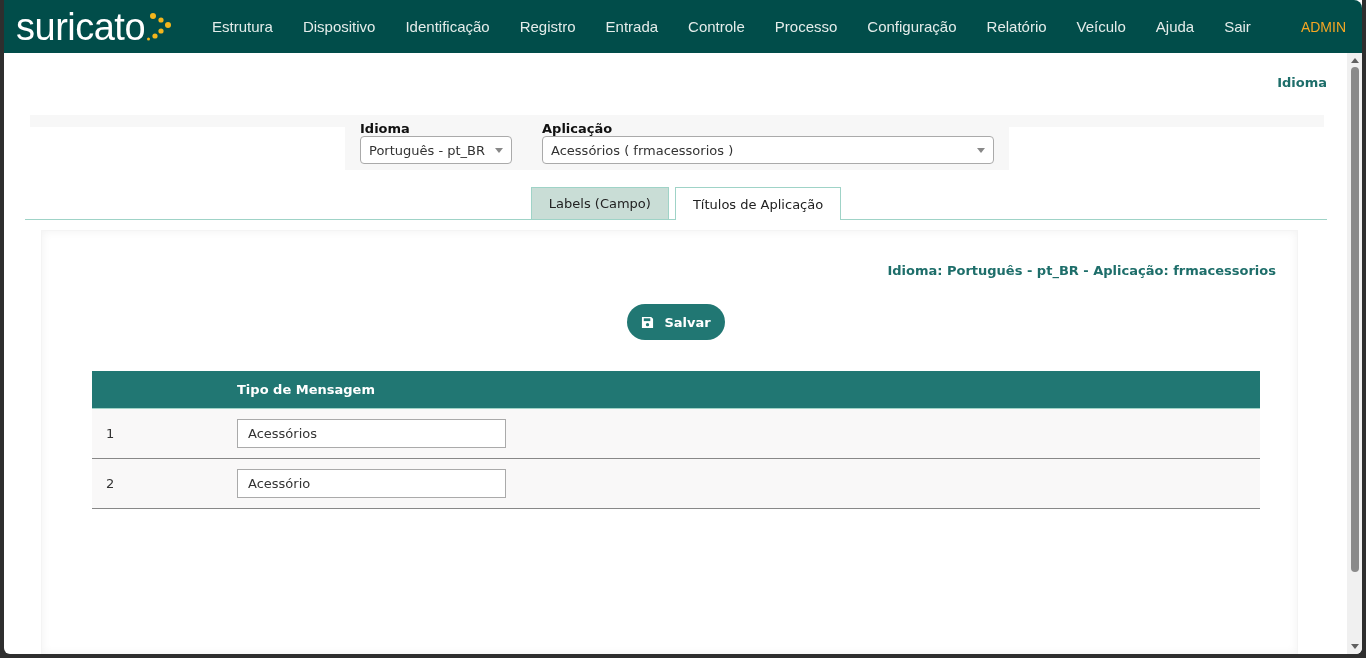  Describe the element at coordinates (242, 26) in the screenshot. I see `menu-item: Estrutura` at that location.